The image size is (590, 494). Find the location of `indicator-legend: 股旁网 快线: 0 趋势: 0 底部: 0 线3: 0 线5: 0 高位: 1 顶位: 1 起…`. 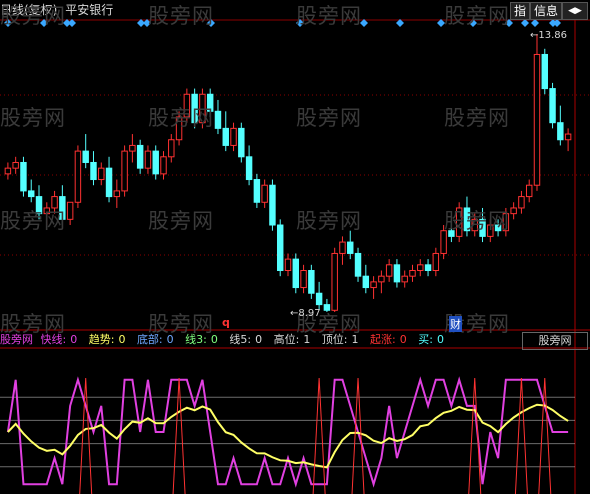

indicator-legend: 股旁网 快线: 0 趋势: 0 底部: 0 线3: 0 线5: 0 高位: 1 顶位: 1 起… is located at coordinates (226, 340).